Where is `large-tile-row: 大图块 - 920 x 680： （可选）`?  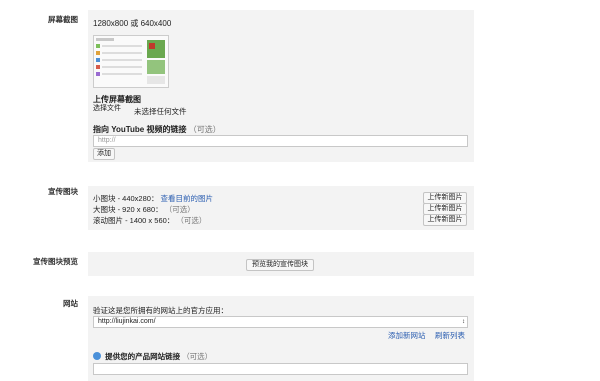 large-tile-row: 大图块 - 920 x 680： （可选） is located at coordinates (144, 209).